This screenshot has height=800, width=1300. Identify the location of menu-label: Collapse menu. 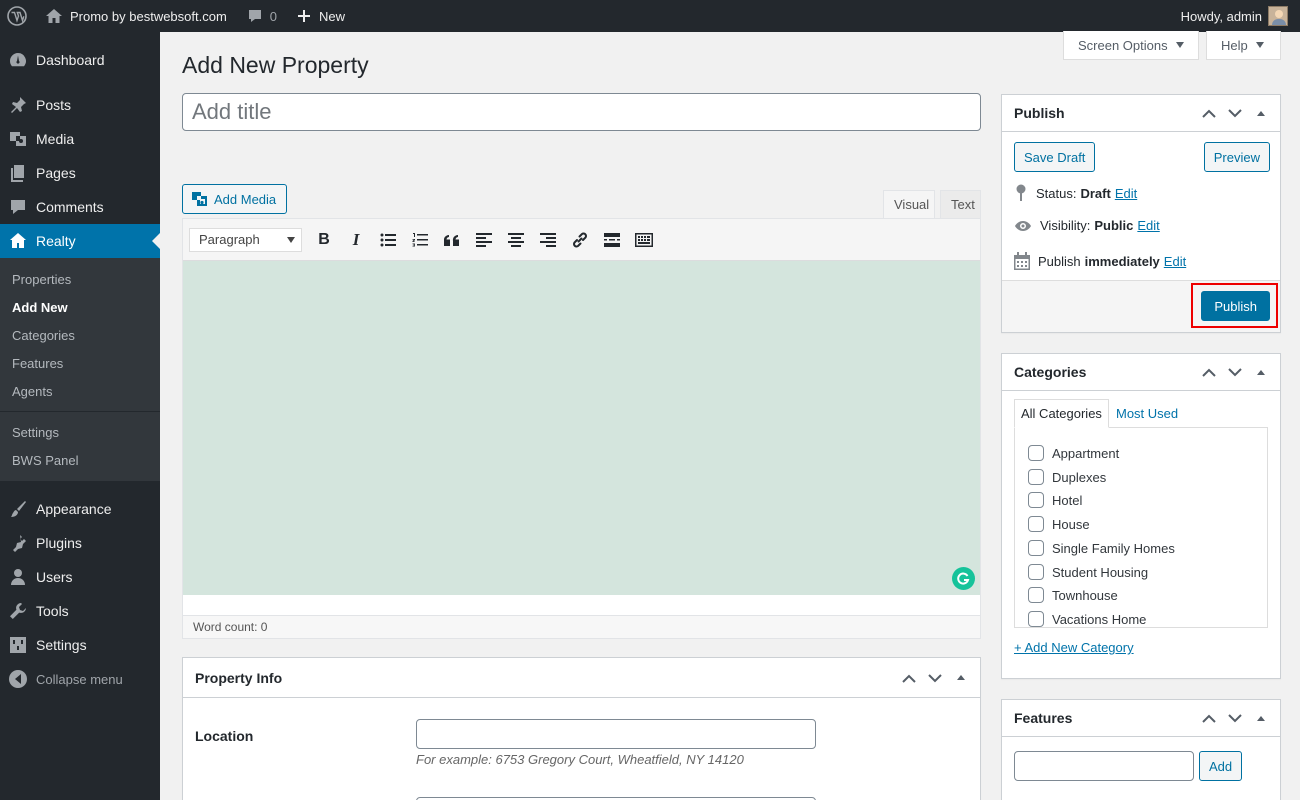
(79, 679).